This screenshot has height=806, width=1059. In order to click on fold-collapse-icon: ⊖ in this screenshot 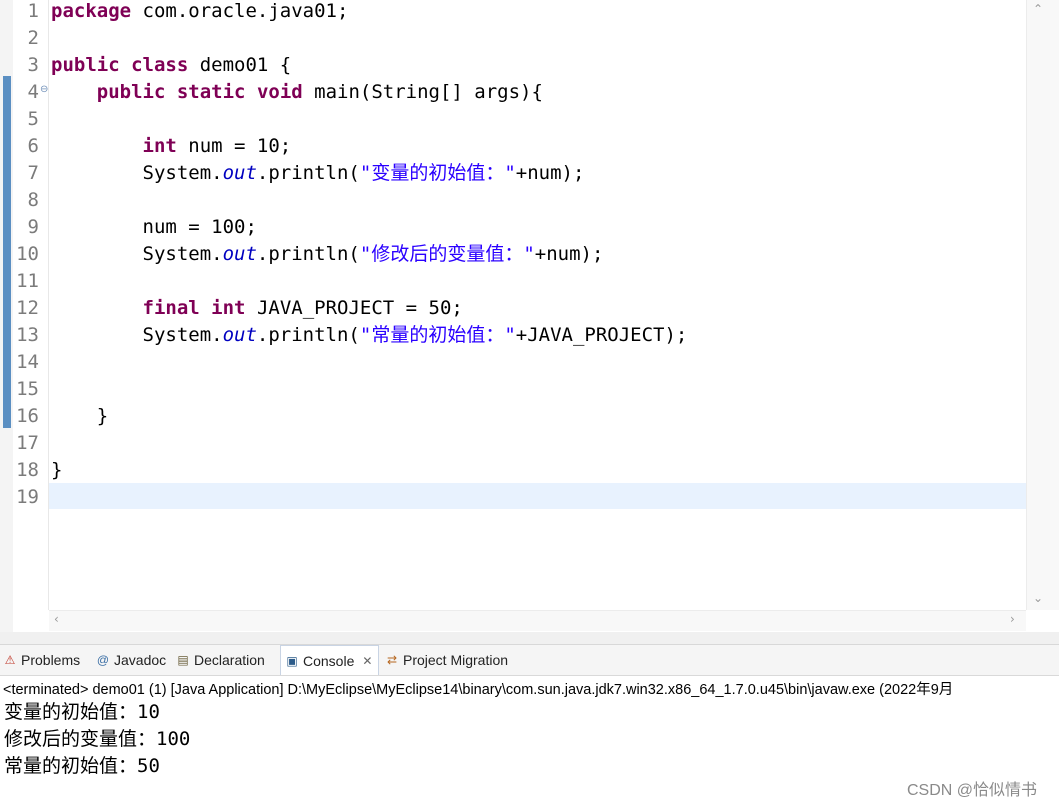, I will do `click(44, 89)`.